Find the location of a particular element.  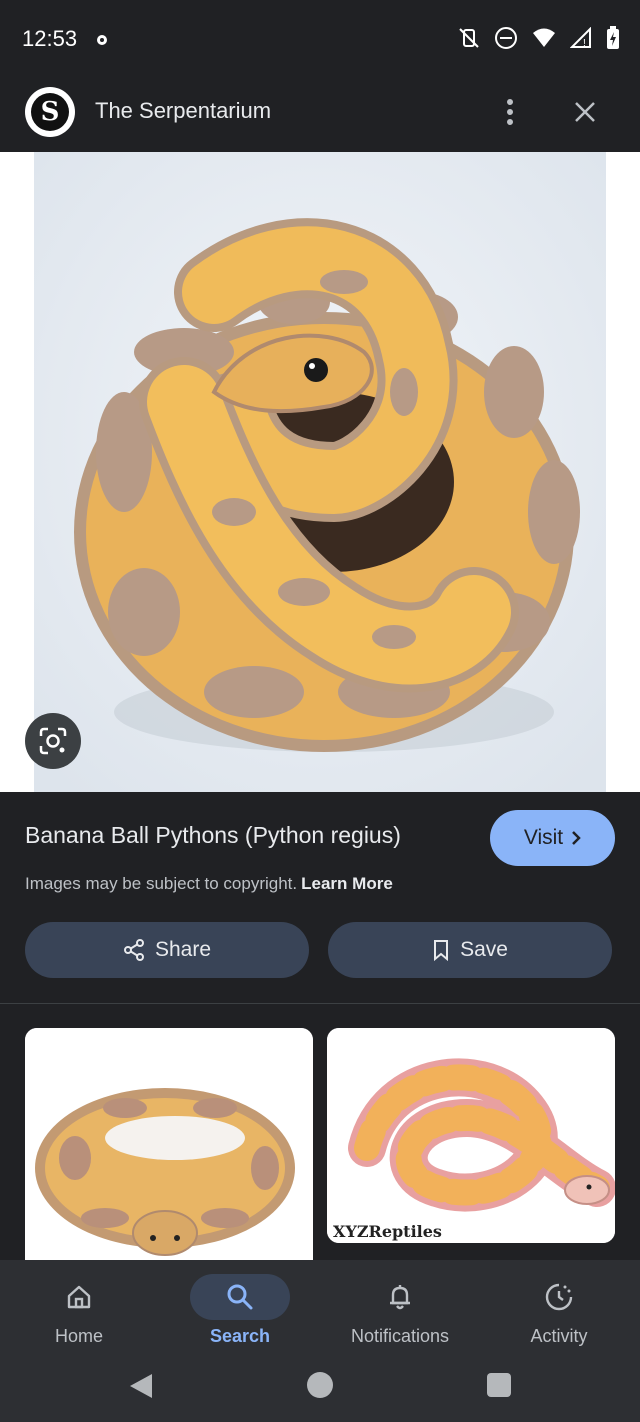

close-button is located at coordinates (585, 112).